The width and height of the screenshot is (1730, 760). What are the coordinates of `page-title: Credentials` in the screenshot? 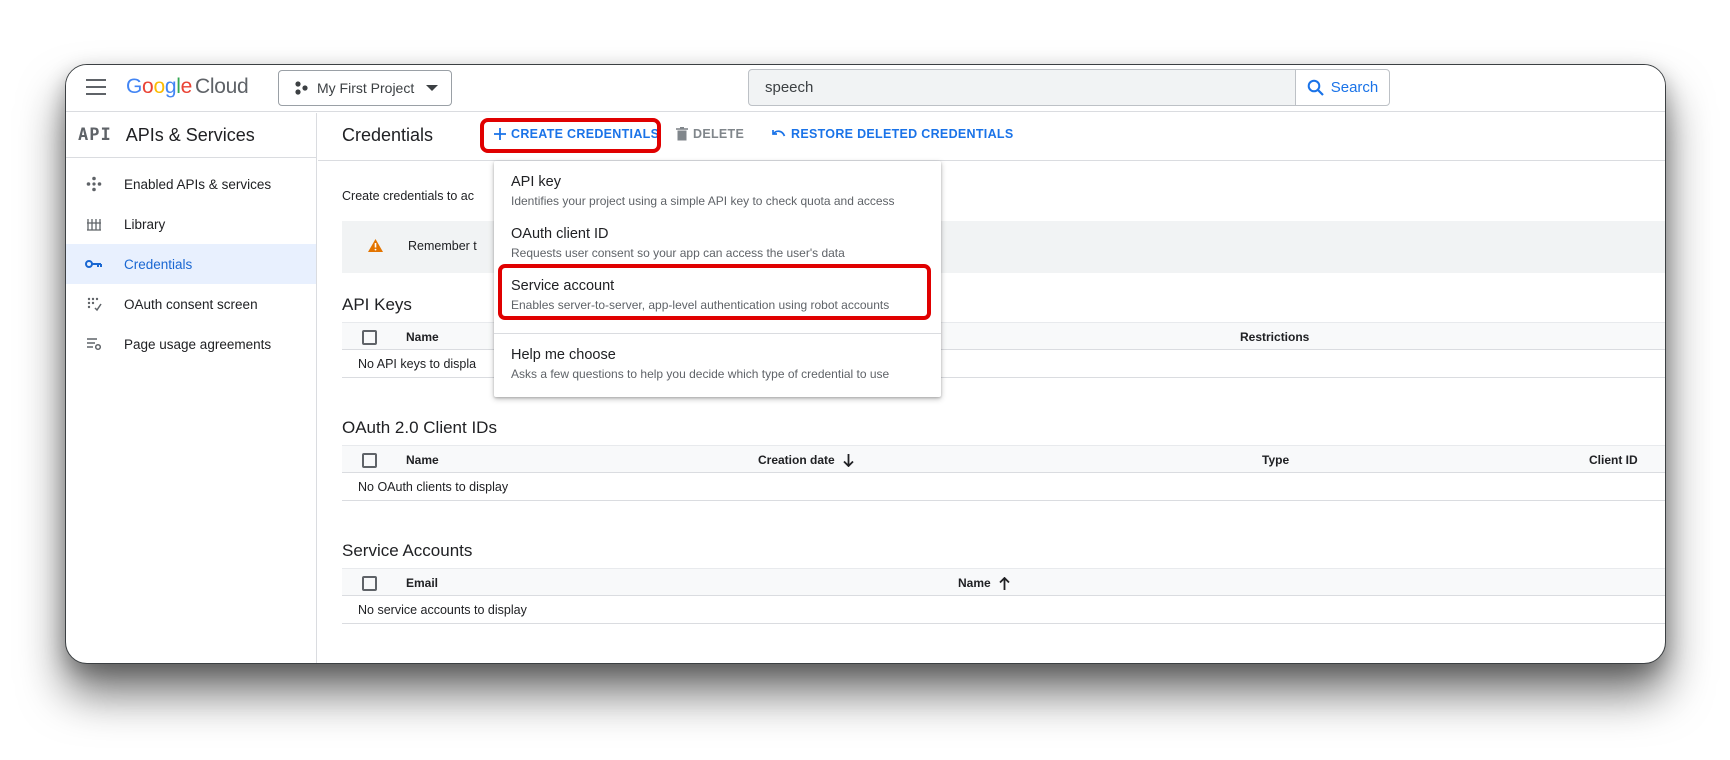 It's located at (388, 135).